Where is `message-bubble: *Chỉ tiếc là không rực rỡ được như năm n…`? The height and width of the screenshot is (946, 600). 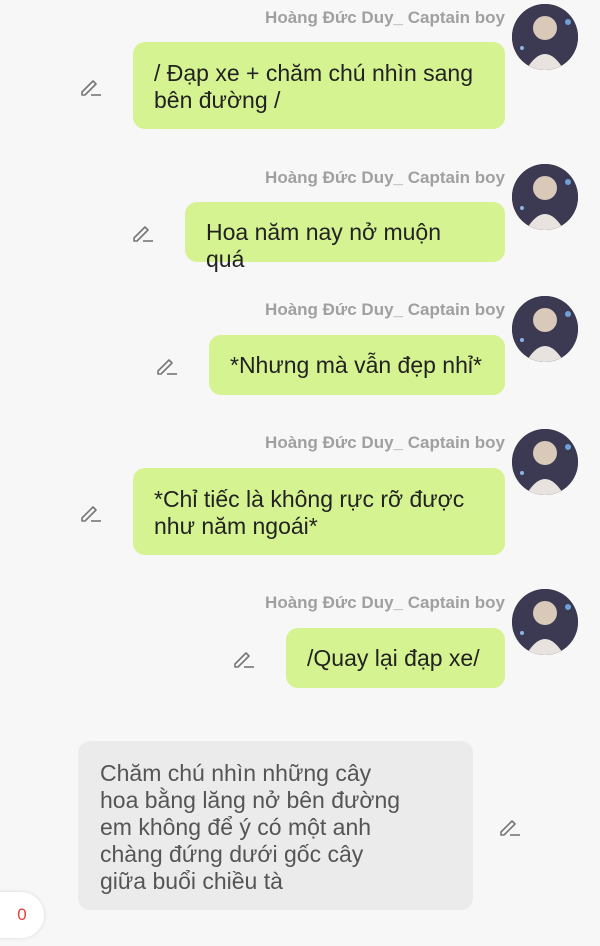 message-bubble: *Chỉ tiếc là không rực rỡ được như năm n… is located at coordinates (319, 511).